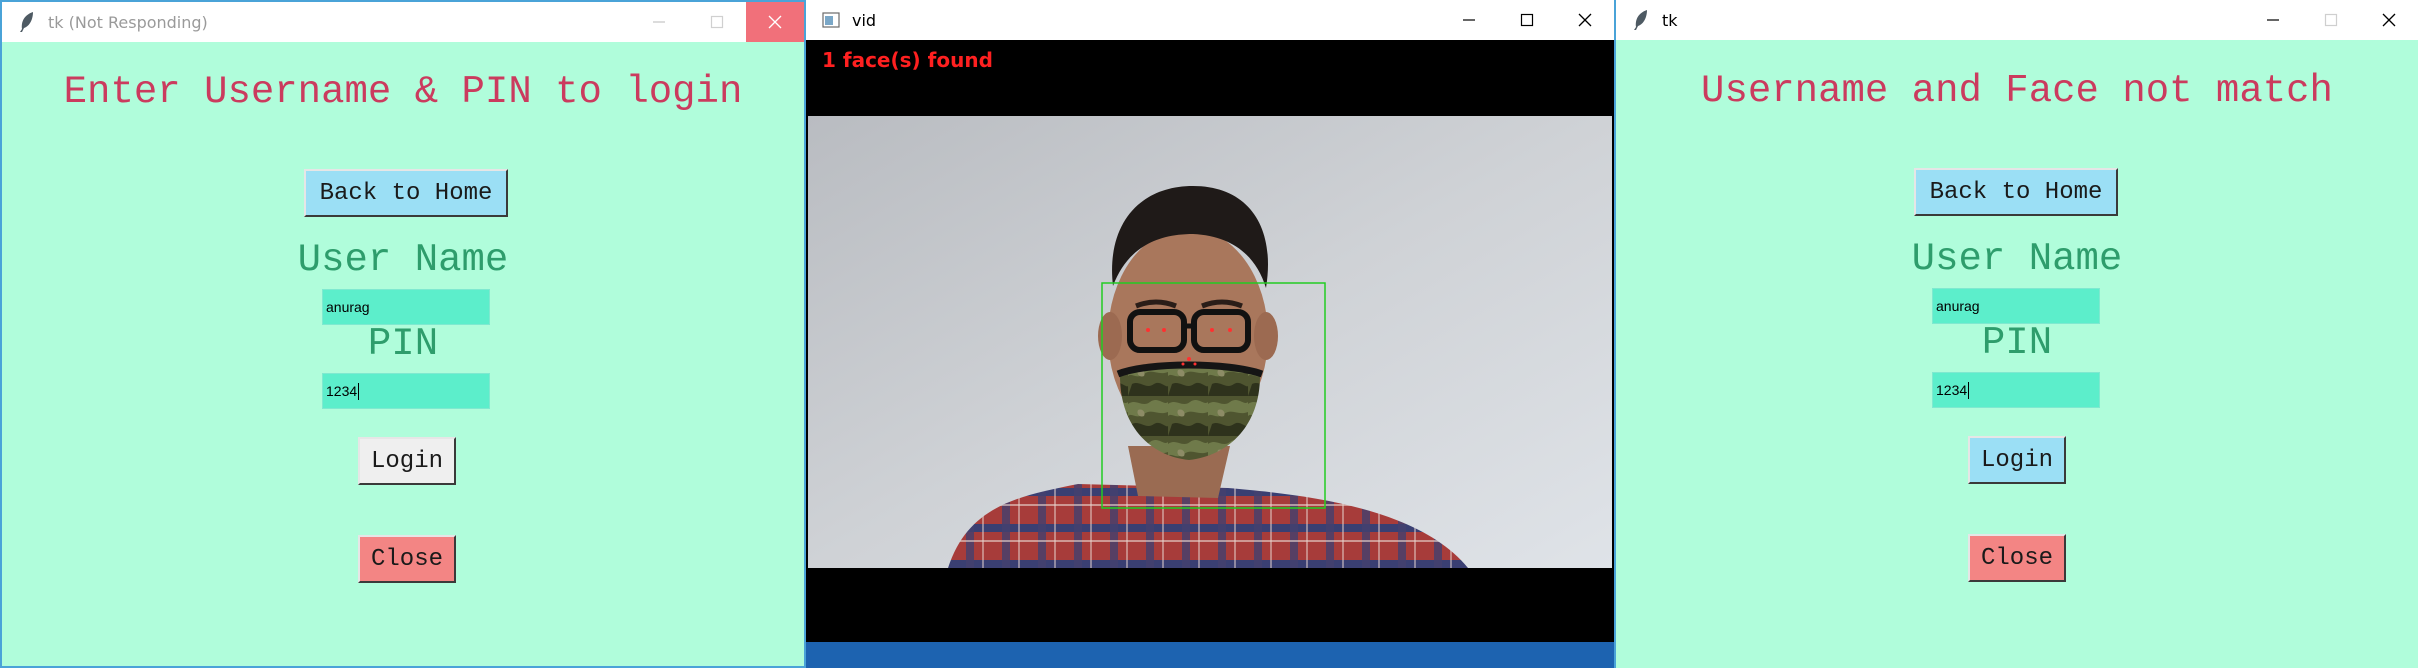  I want to click on window-icon, so click(831, 20).